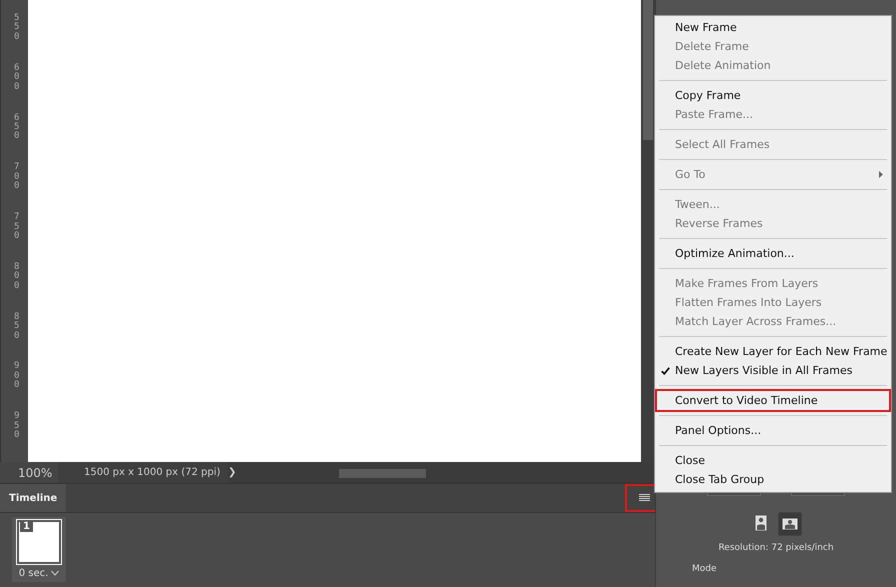 The image size is (896, 587). Describe the element at coordinates (17, 79) in the screenshot. I see `ruler-label: 600` at that location.